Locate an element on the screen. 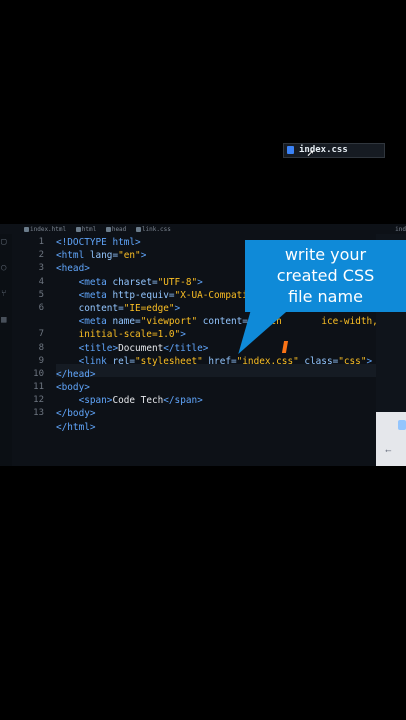 This screenshot has height=720, width=406. line-number: 1 is located at coordinates (41, 242).